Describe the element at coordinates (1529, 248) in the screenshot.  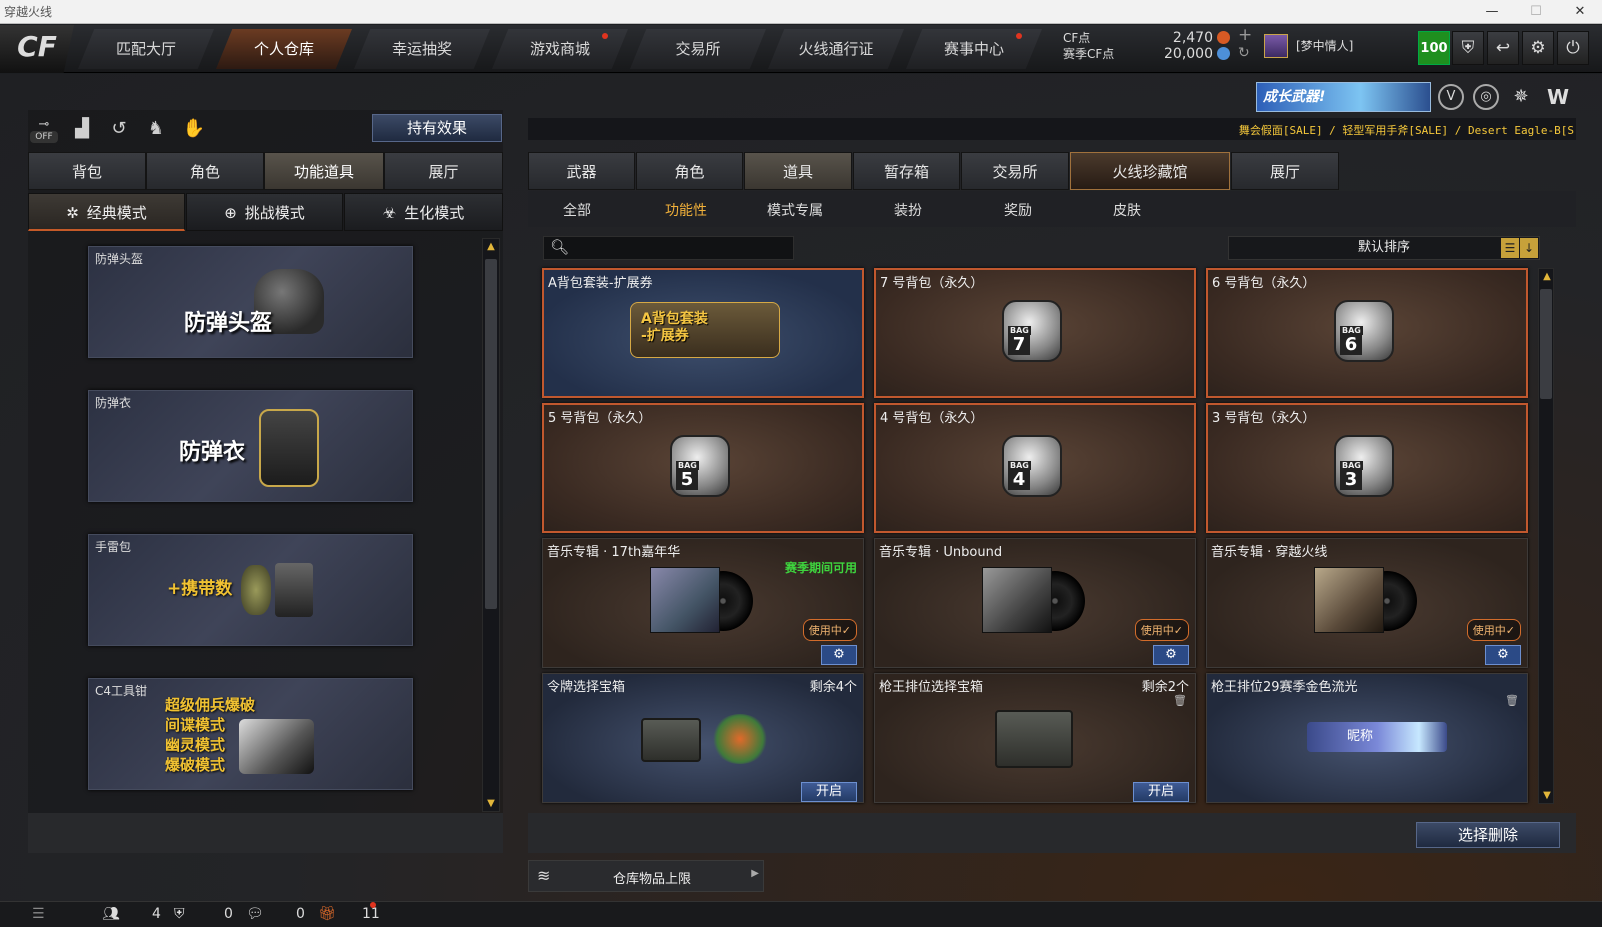
I see `sort-desc-icon: ↓` at that location.